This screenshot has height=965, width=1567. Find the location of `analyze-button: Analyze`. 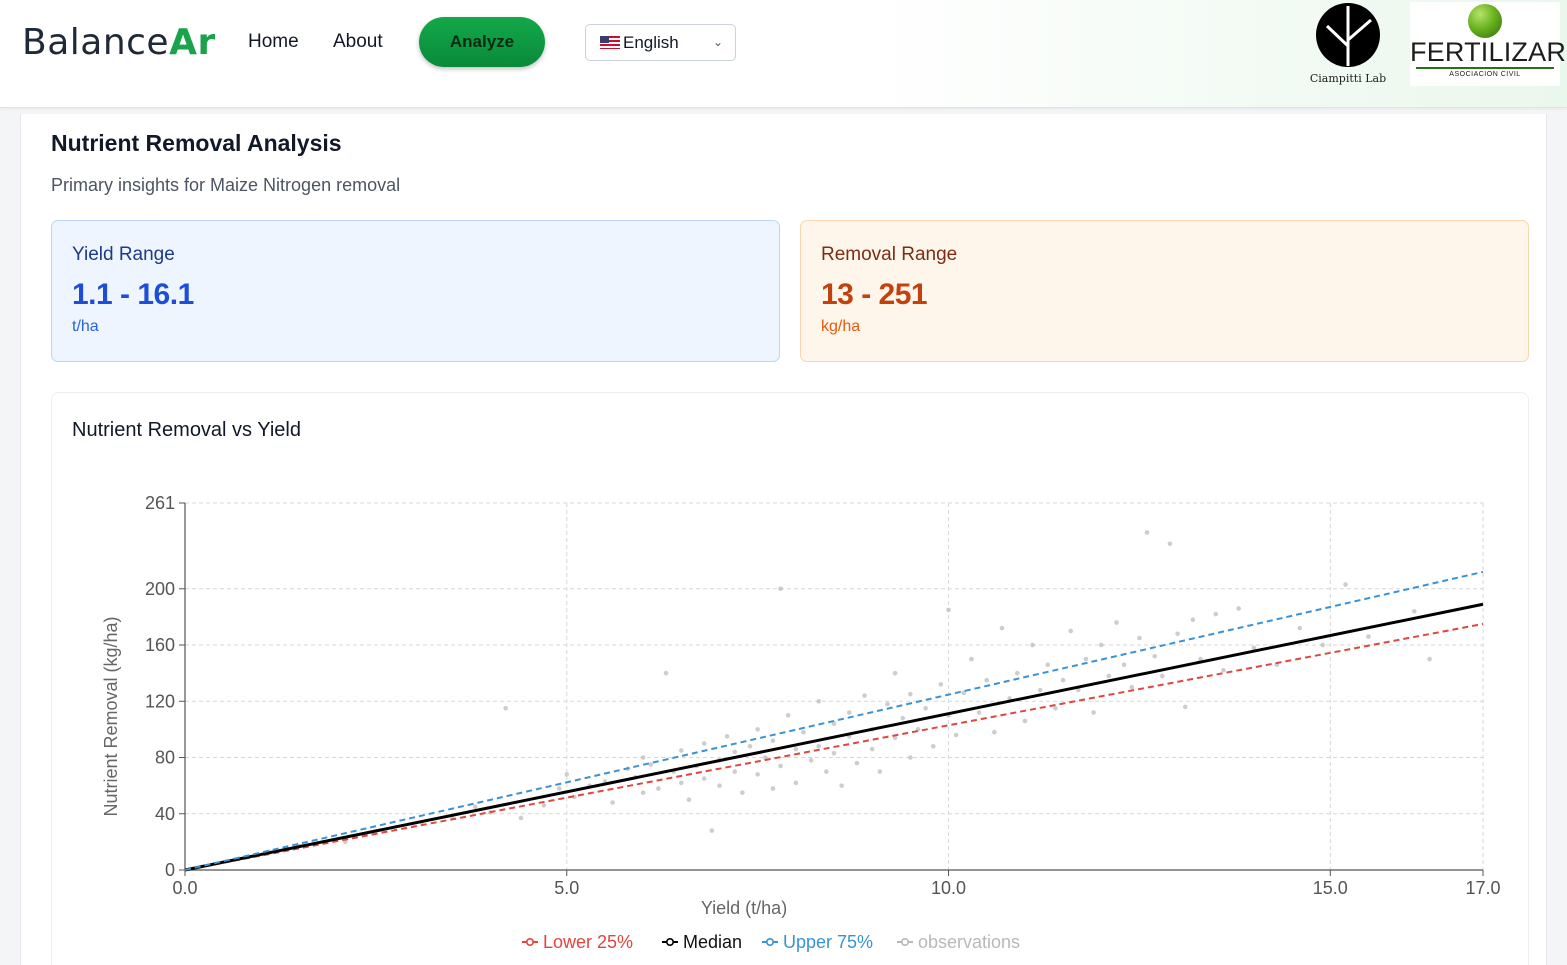

analyze-button: Analyze is located at coordinates (482, 42).